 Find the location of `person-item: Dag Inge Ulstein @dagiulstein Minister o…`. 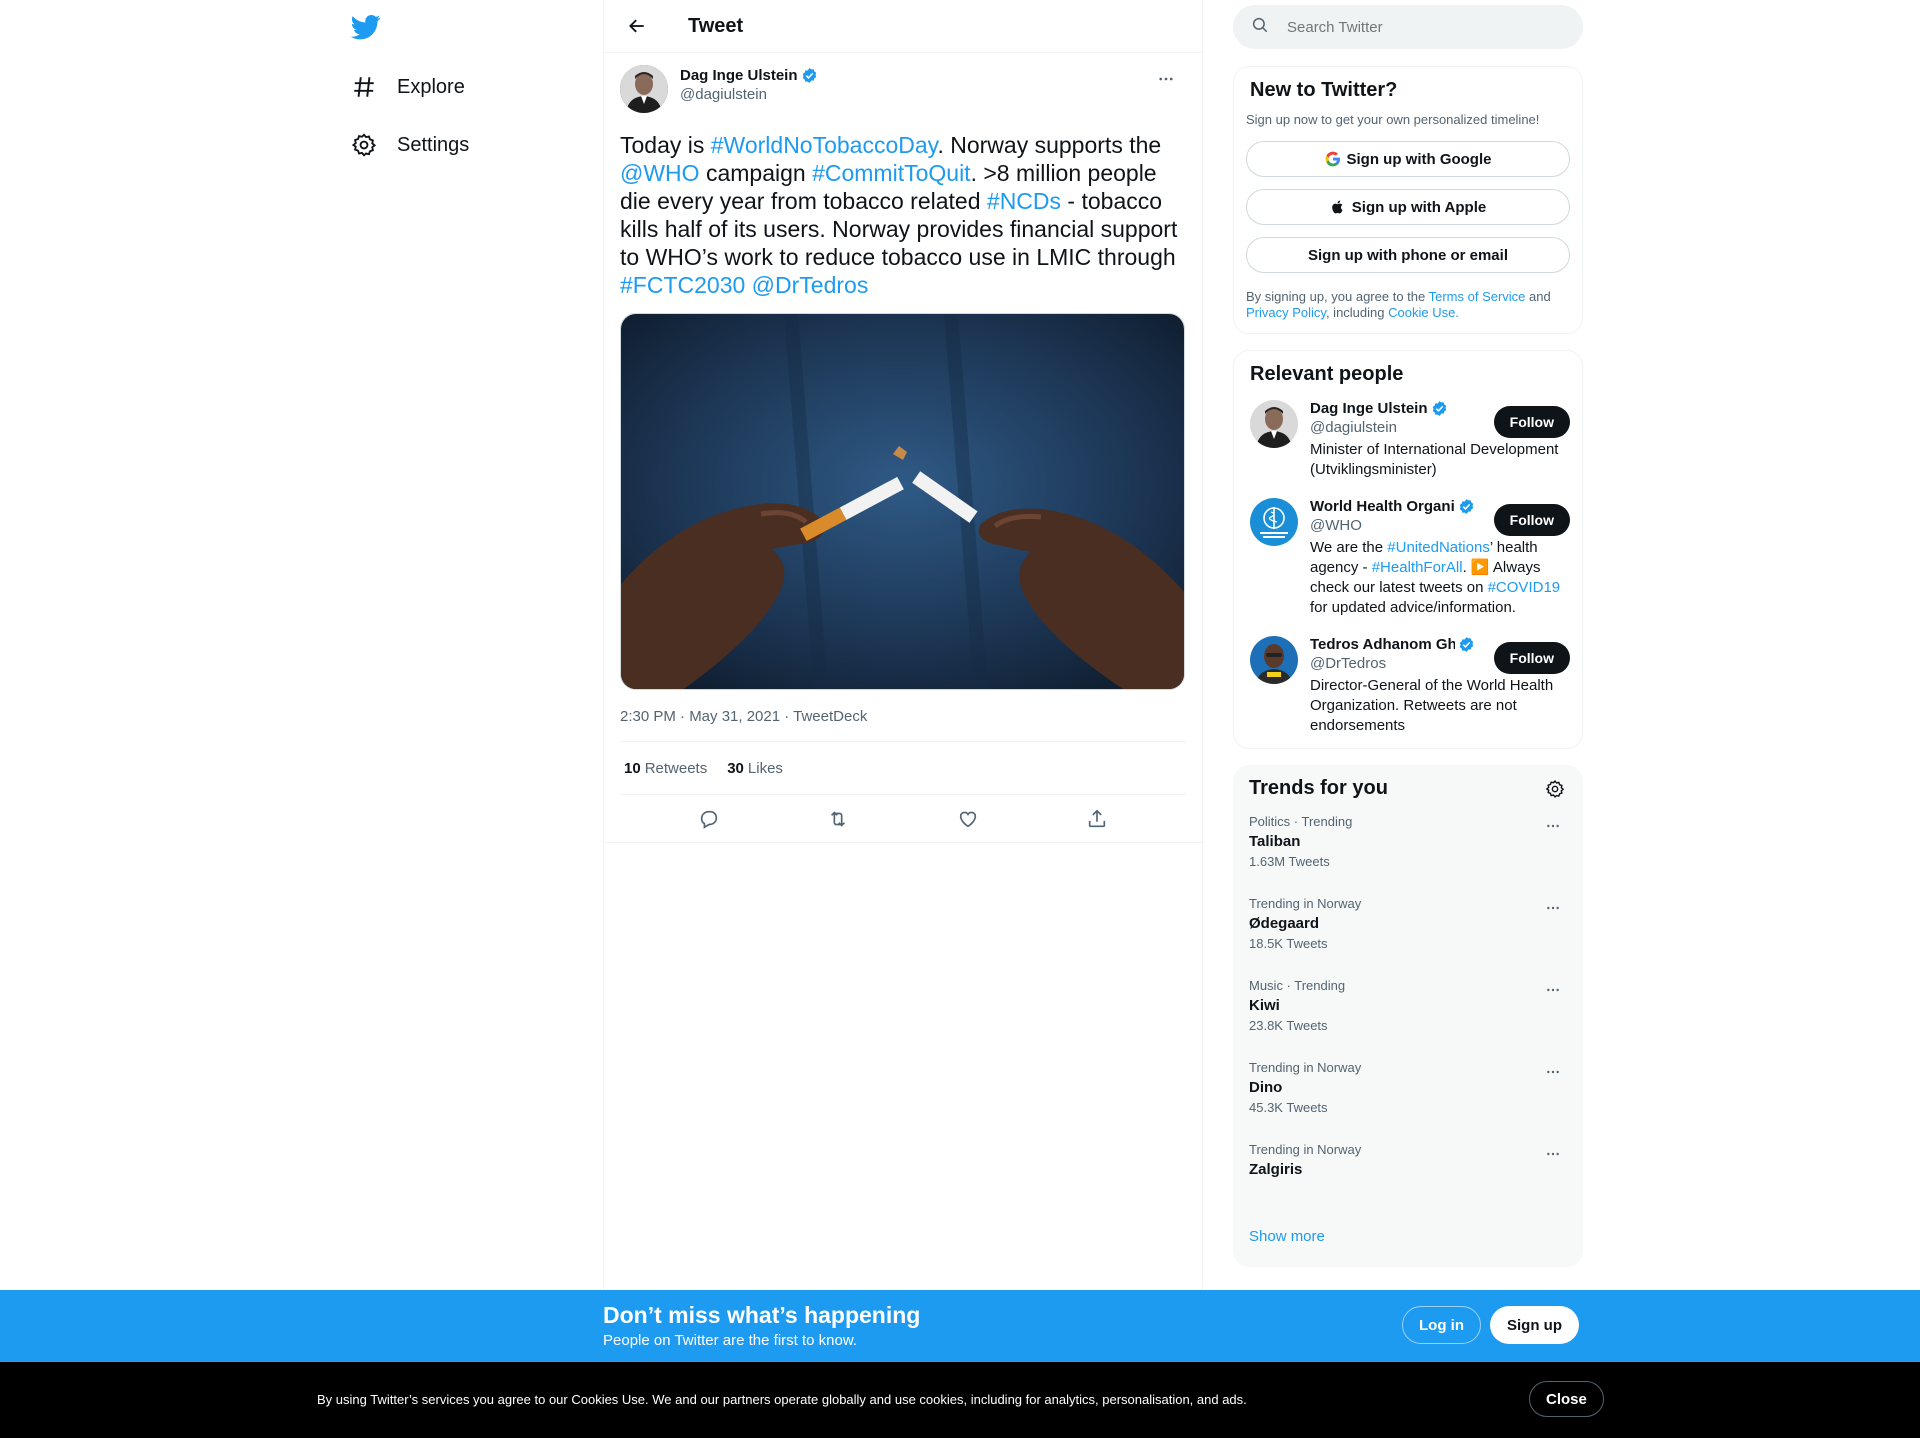

person-item: Dag Inge Ulstein @dagiulstein Minister o… is located at coordinates (1408, 433).